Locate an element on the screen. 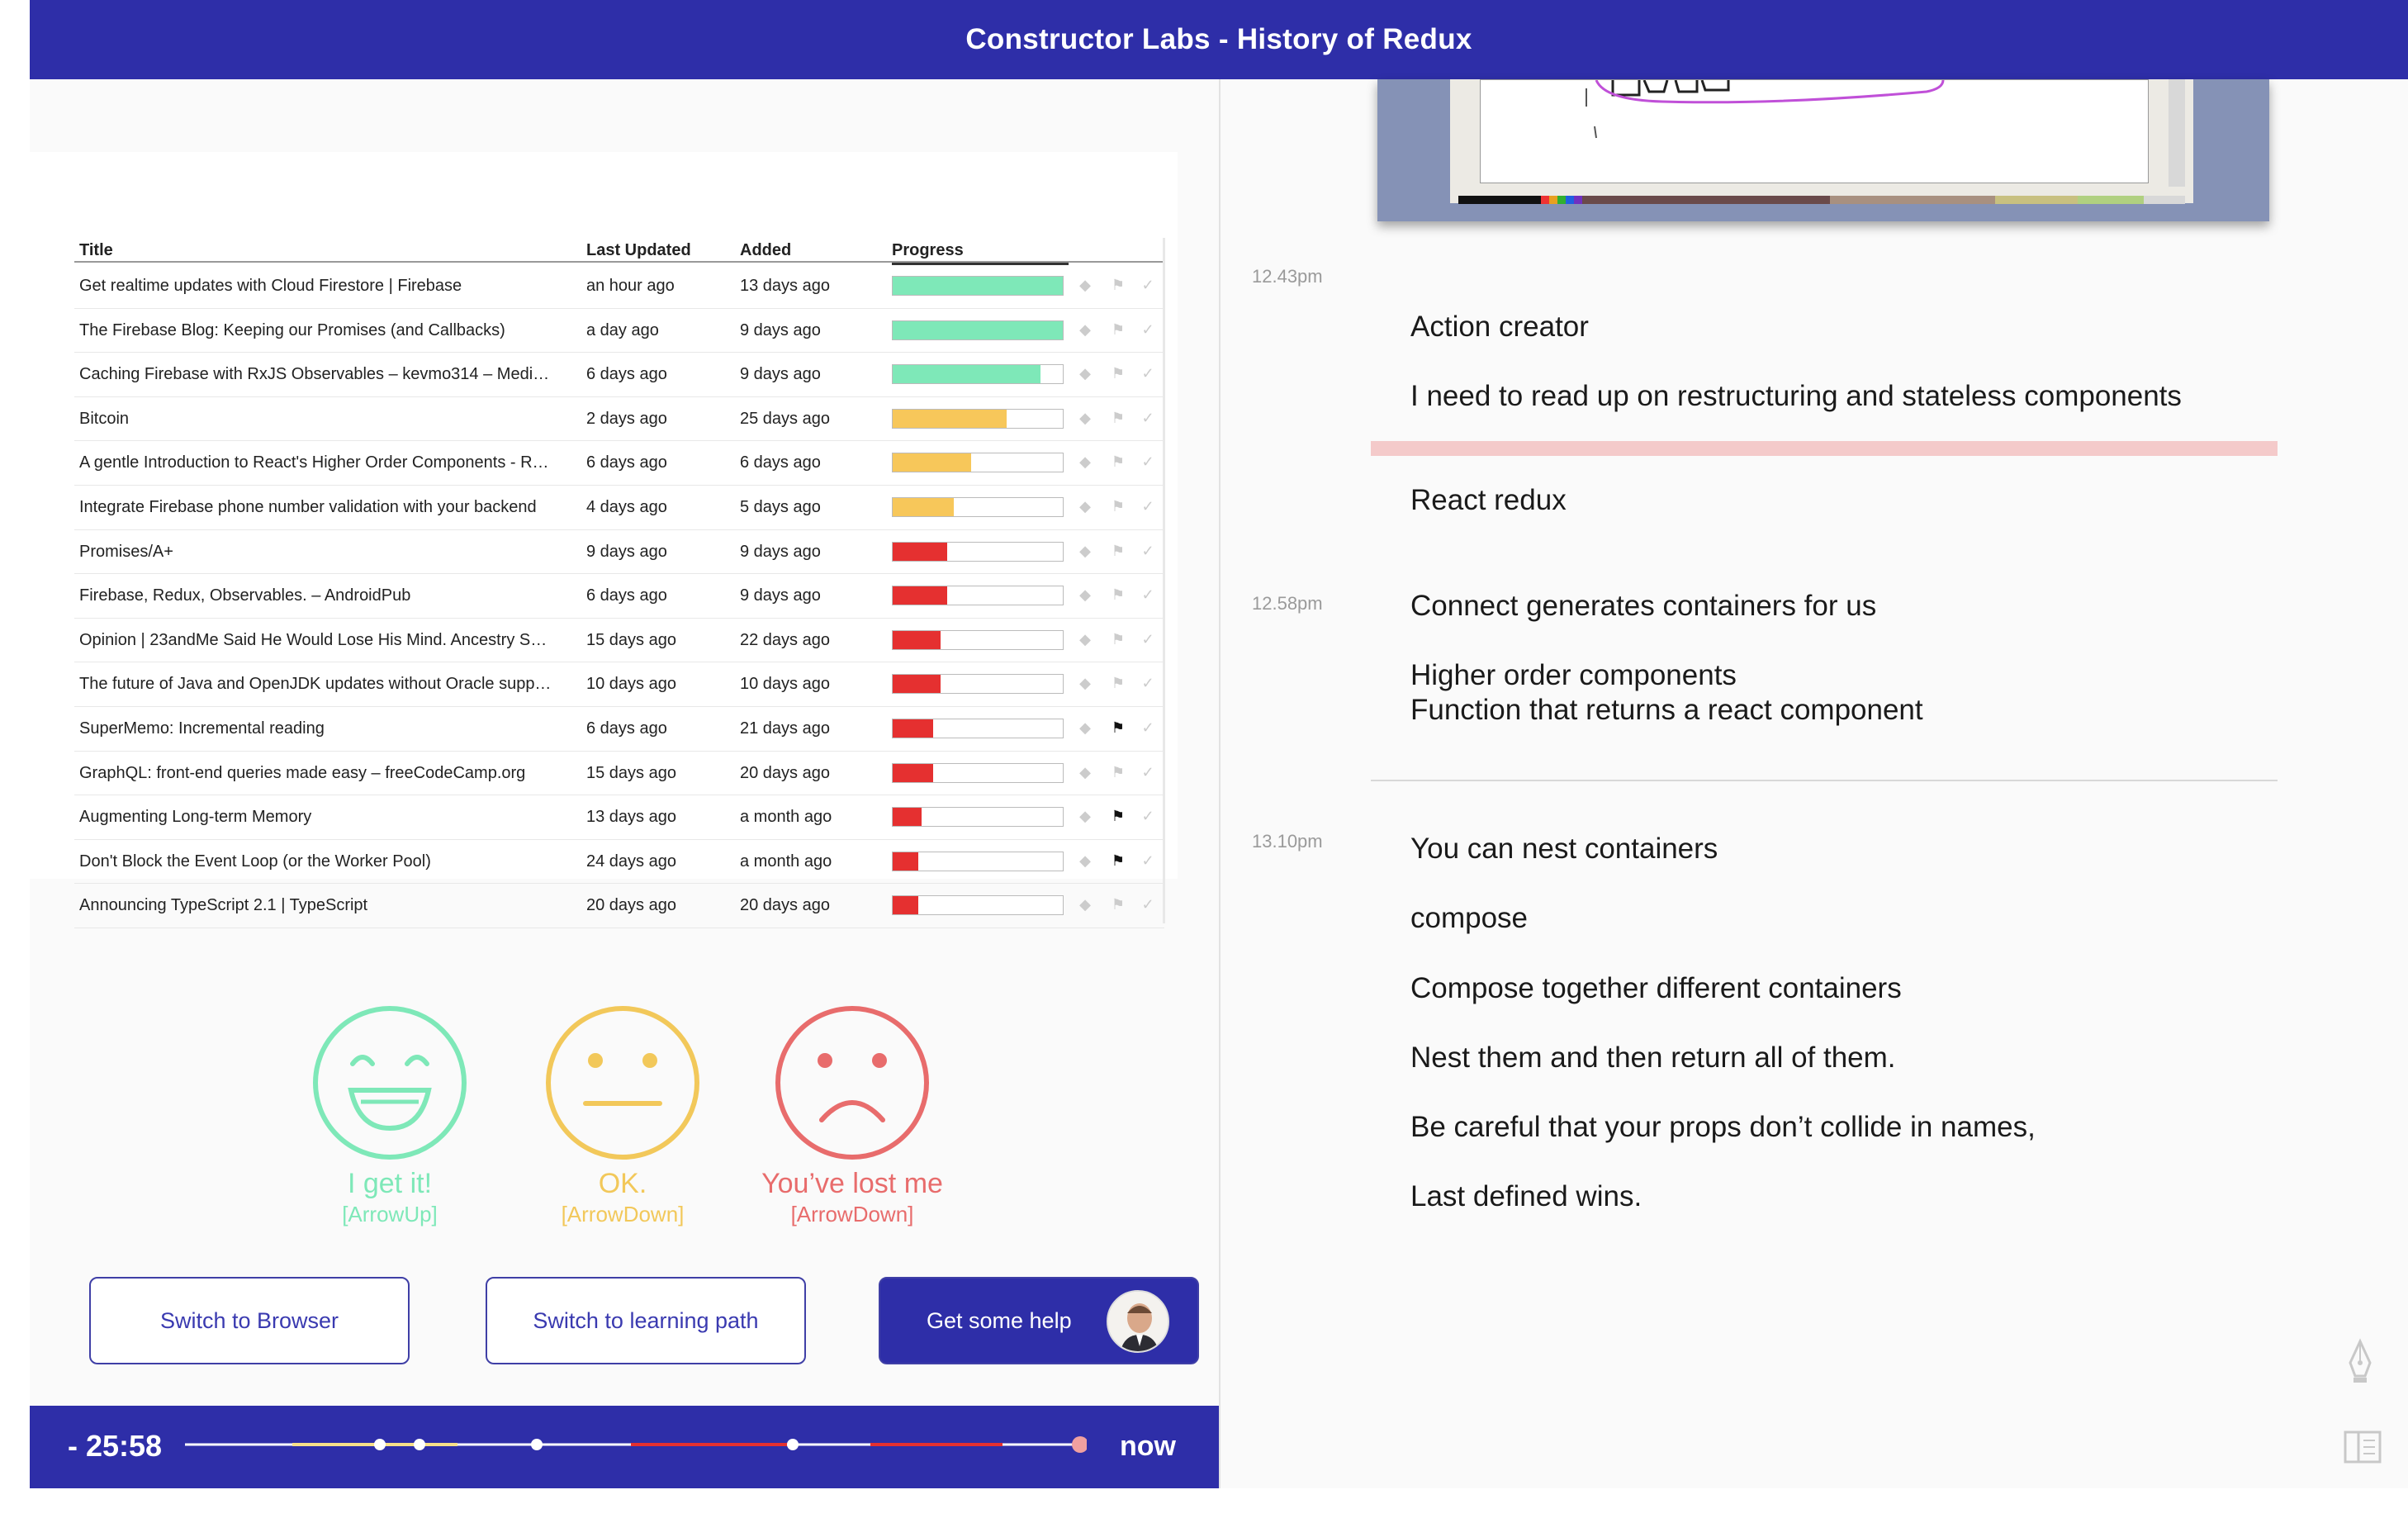 This screenshot has height=1523, width=2408. switch-to-learning-path-button: Switch to learning path is located at coordinates (646, 1320).